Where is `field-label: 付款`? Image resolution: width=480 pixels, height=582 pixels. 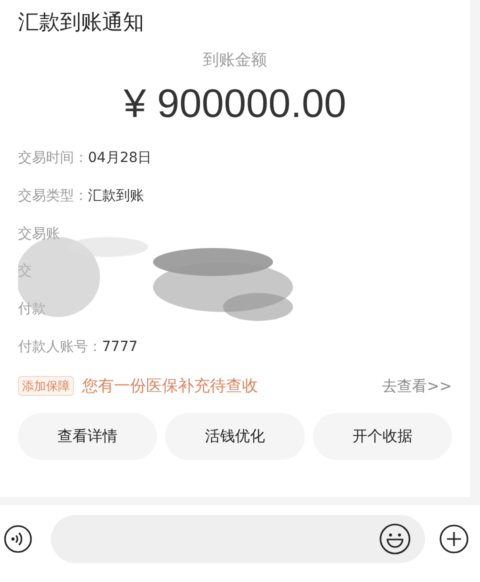
field-label: 付款 is located at coordinates (32, 310).